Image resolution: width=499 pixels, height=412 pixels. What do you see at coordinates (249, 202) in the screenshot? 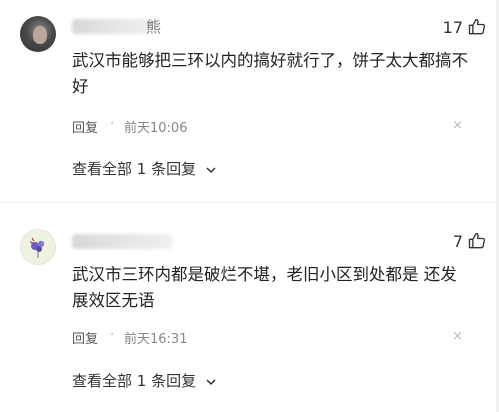
I see `comment-divider` at bounding box center [249, 202].